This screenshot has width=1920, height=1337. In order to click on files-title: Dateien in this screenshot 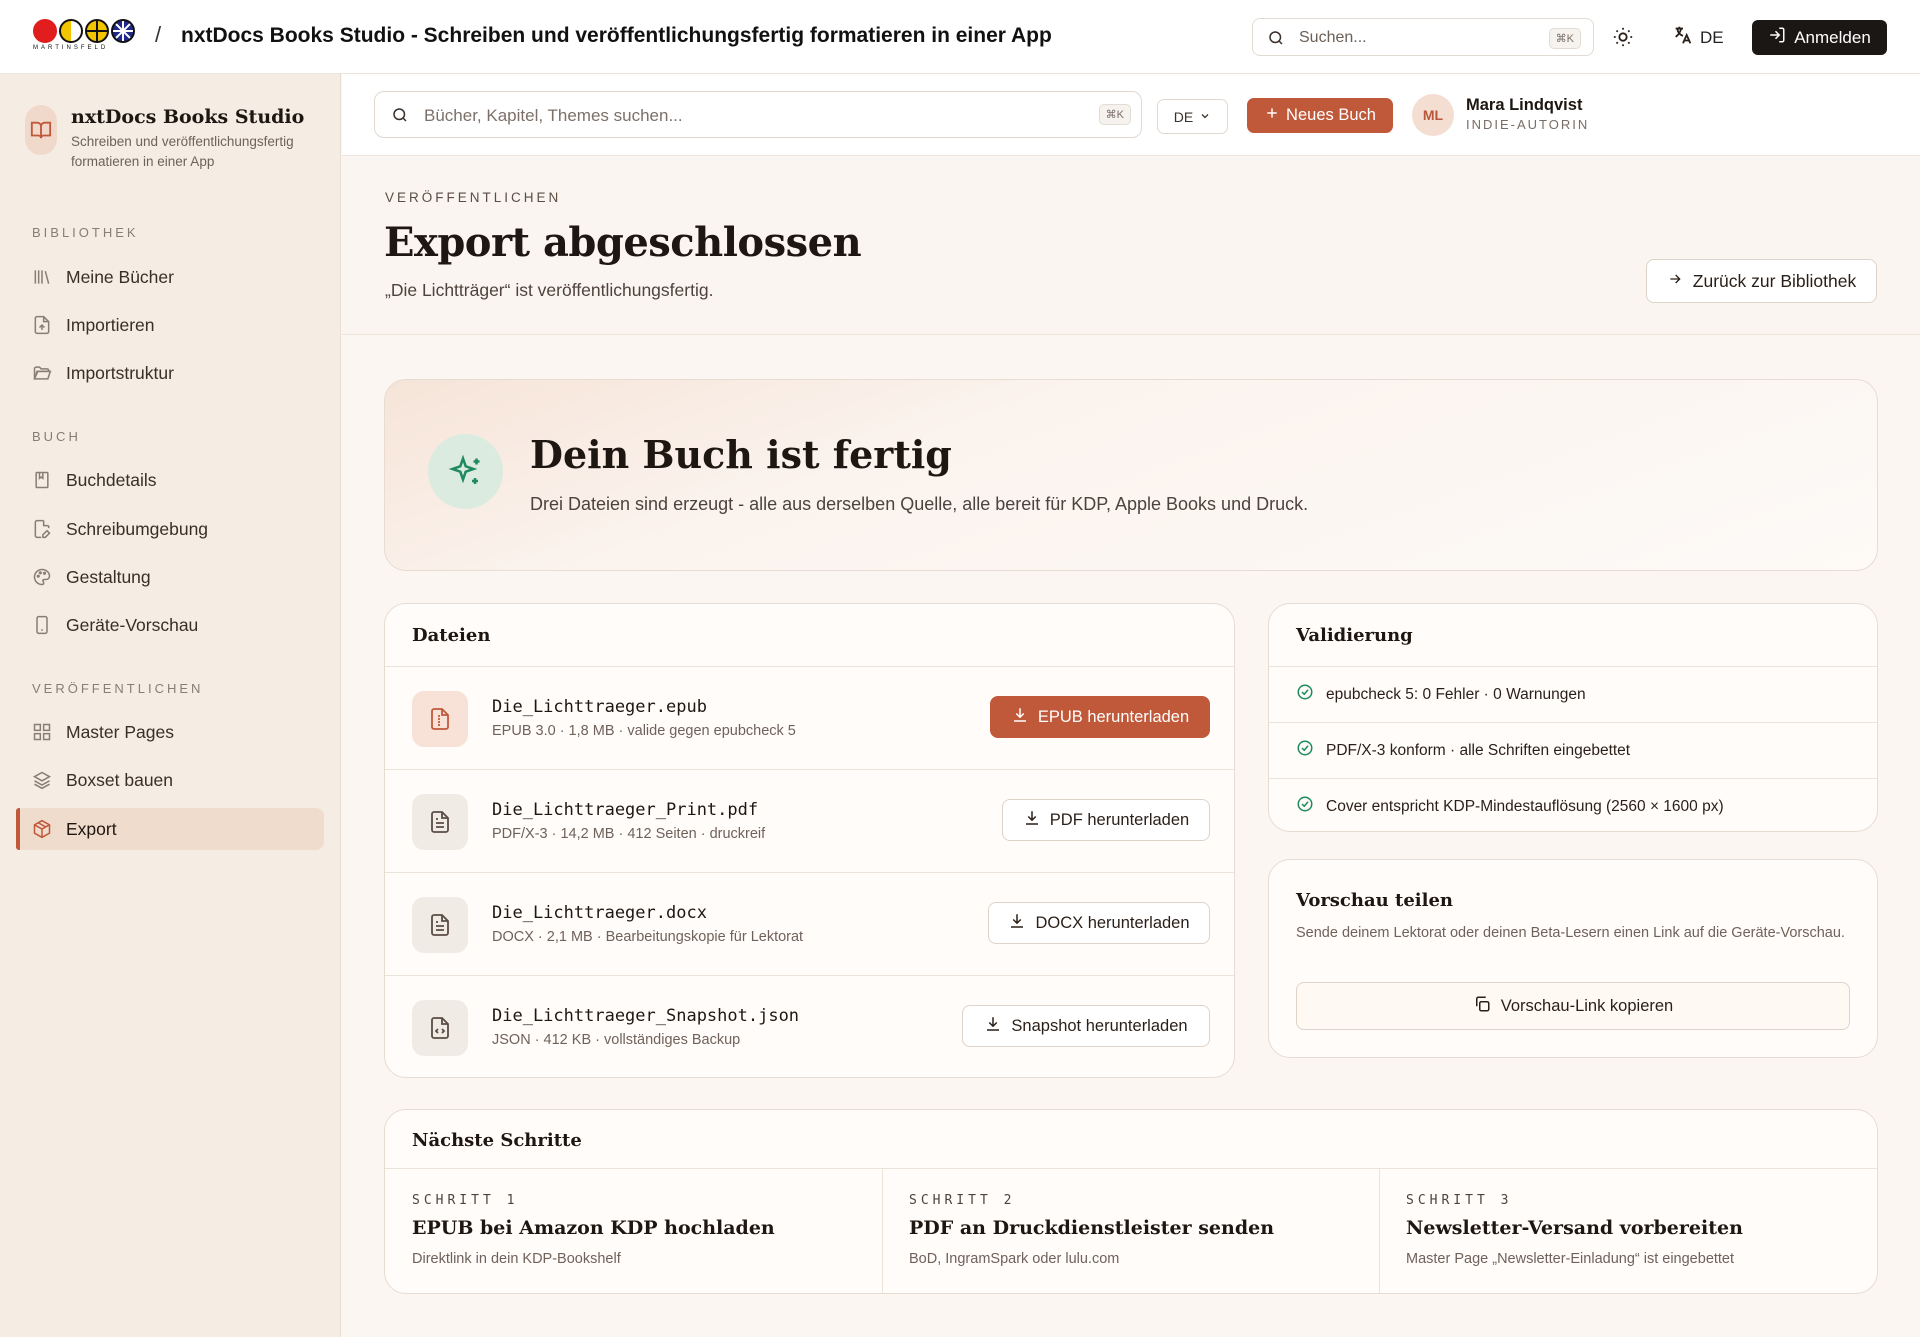, I will do `click(451, 635)`.